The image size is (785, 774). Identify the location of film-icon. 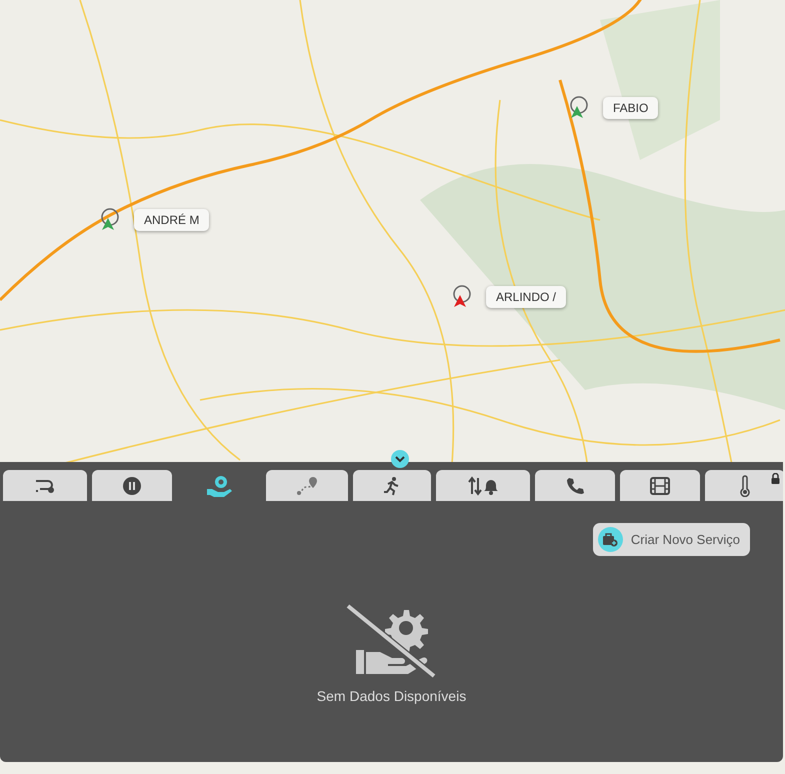
(660, 485).